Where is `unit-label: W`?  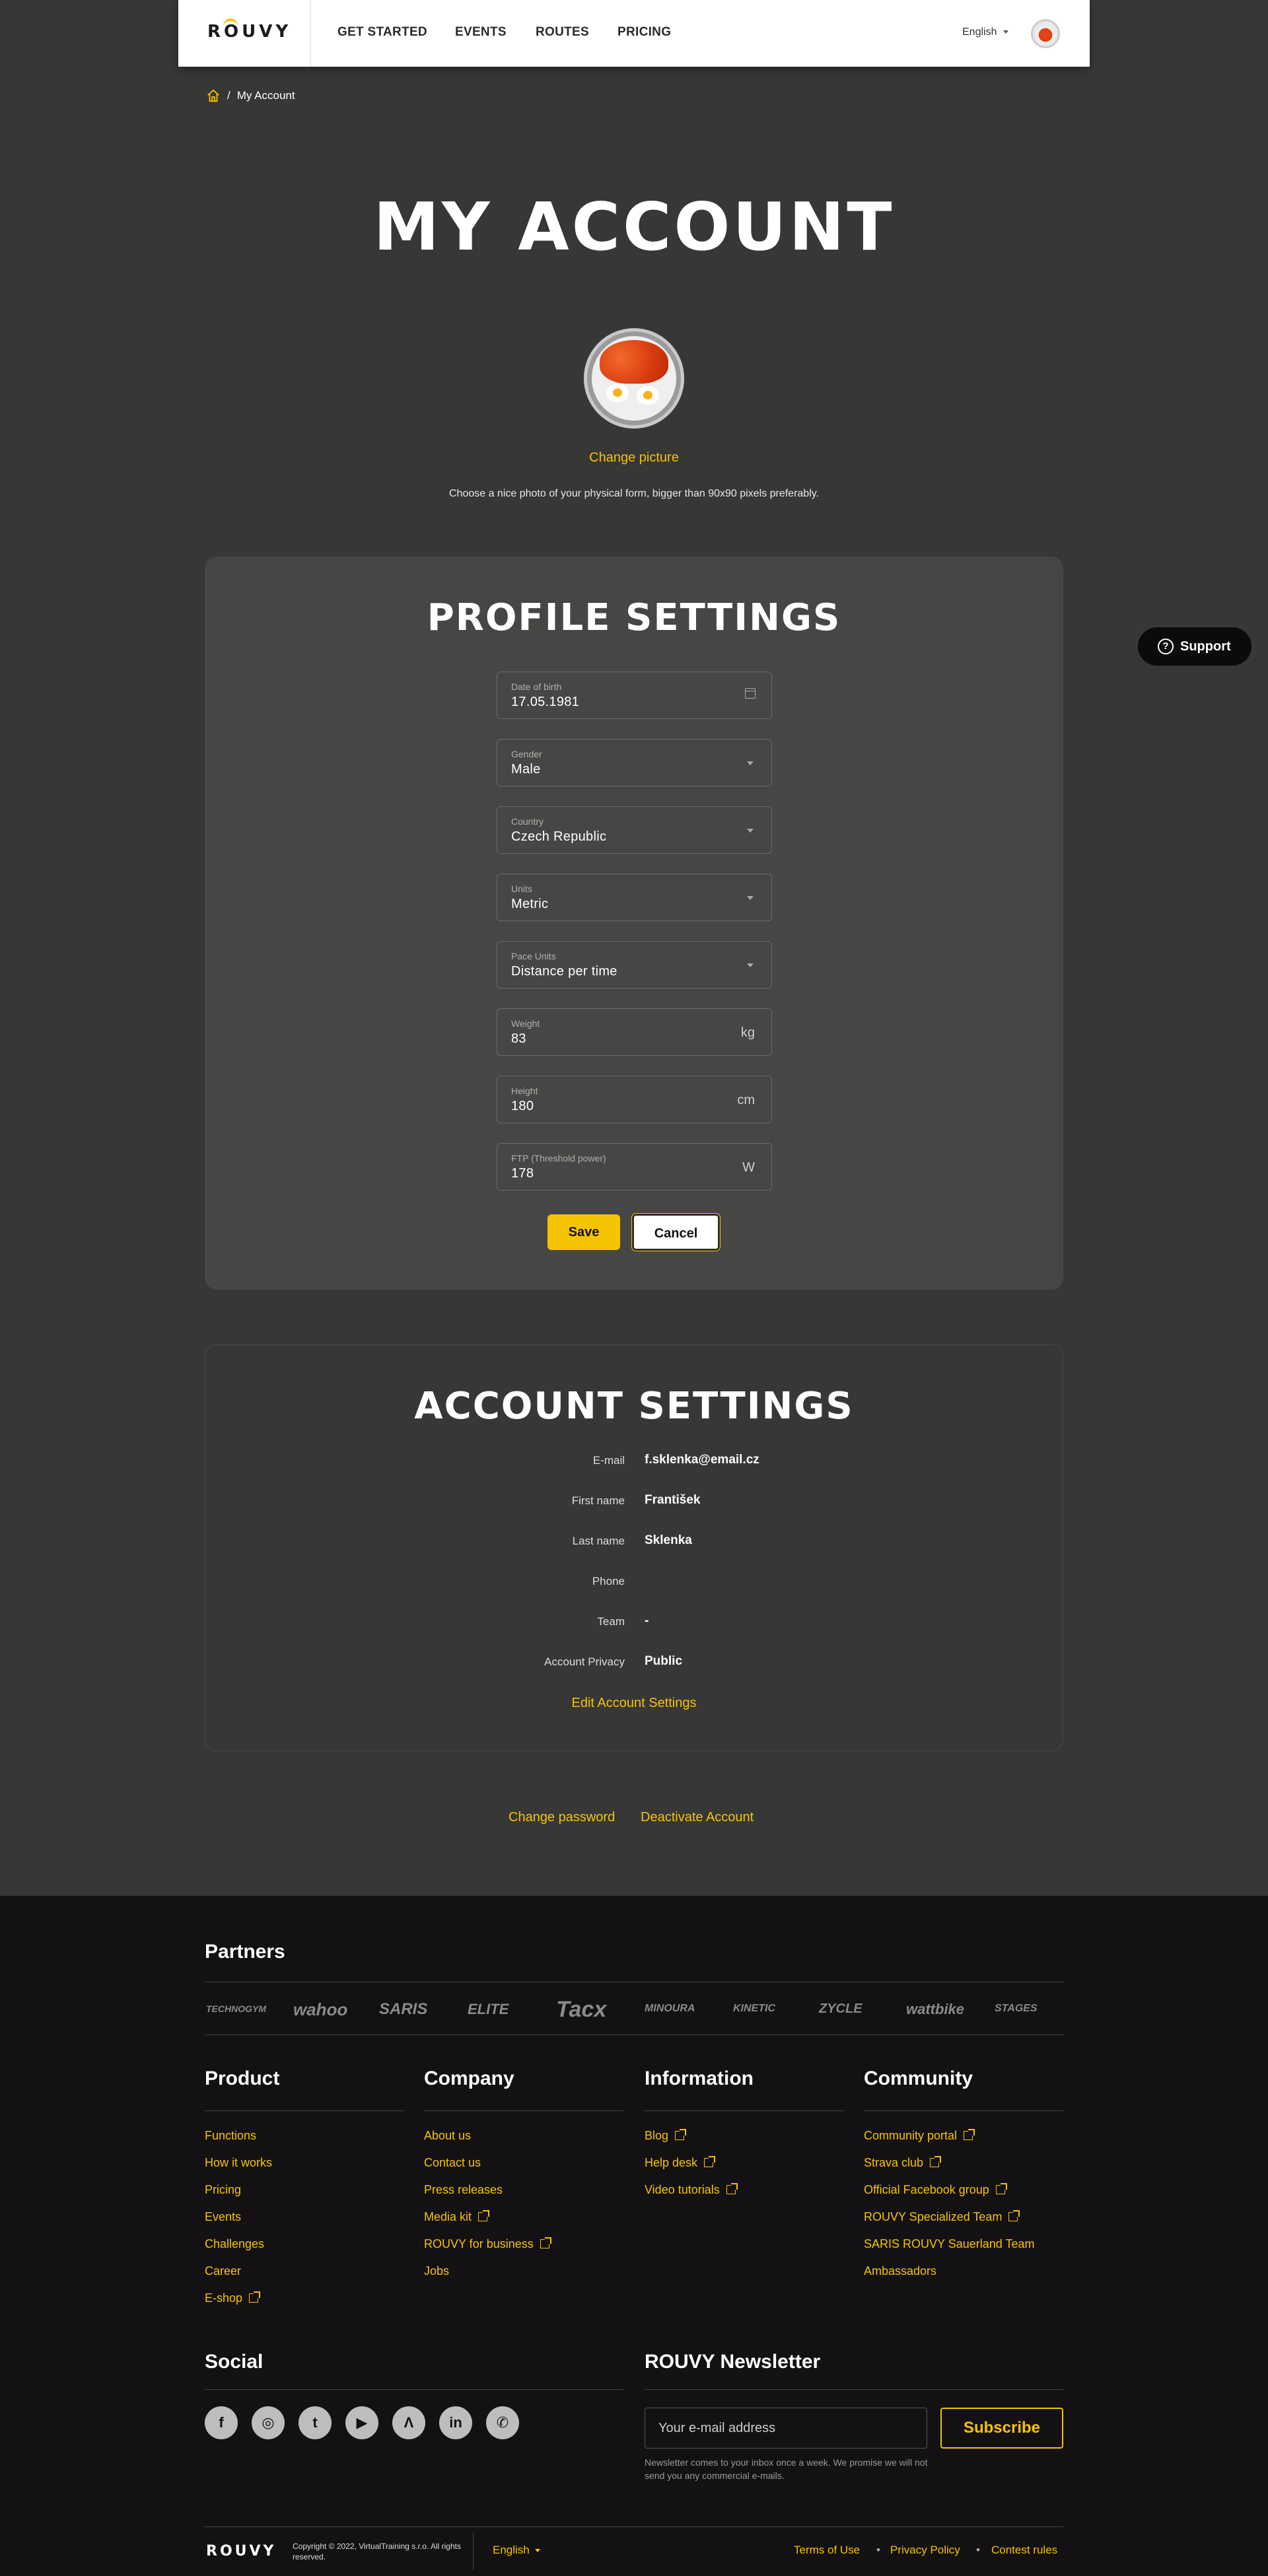
unit-label: W is located at coordinates (748, 1167).